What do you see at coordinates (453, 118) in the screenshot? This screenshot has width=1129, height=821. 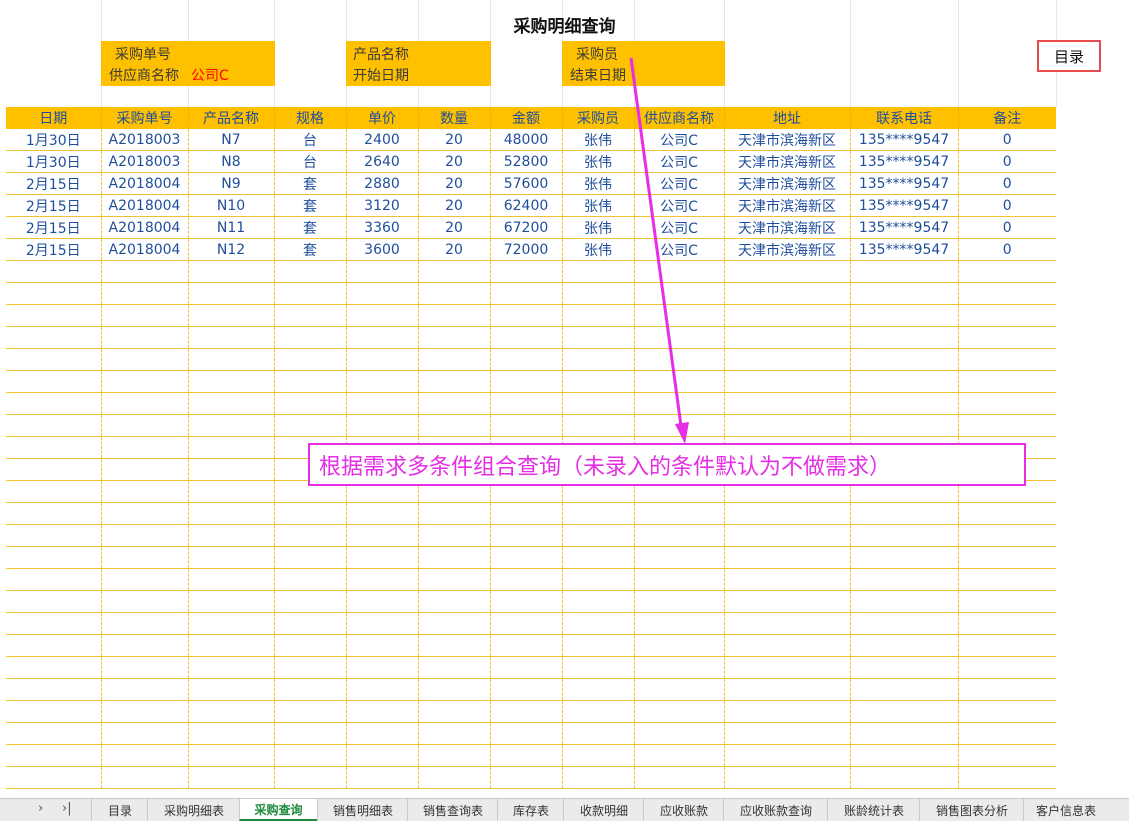 I see `column-header: 数量` at bounding box center [453, 118].